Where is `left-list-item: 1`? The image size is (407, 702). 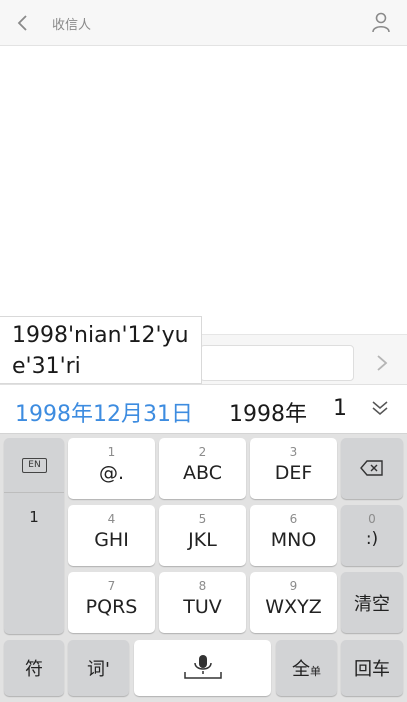
left-list-item: 1 is located at coordinates (34, 517).